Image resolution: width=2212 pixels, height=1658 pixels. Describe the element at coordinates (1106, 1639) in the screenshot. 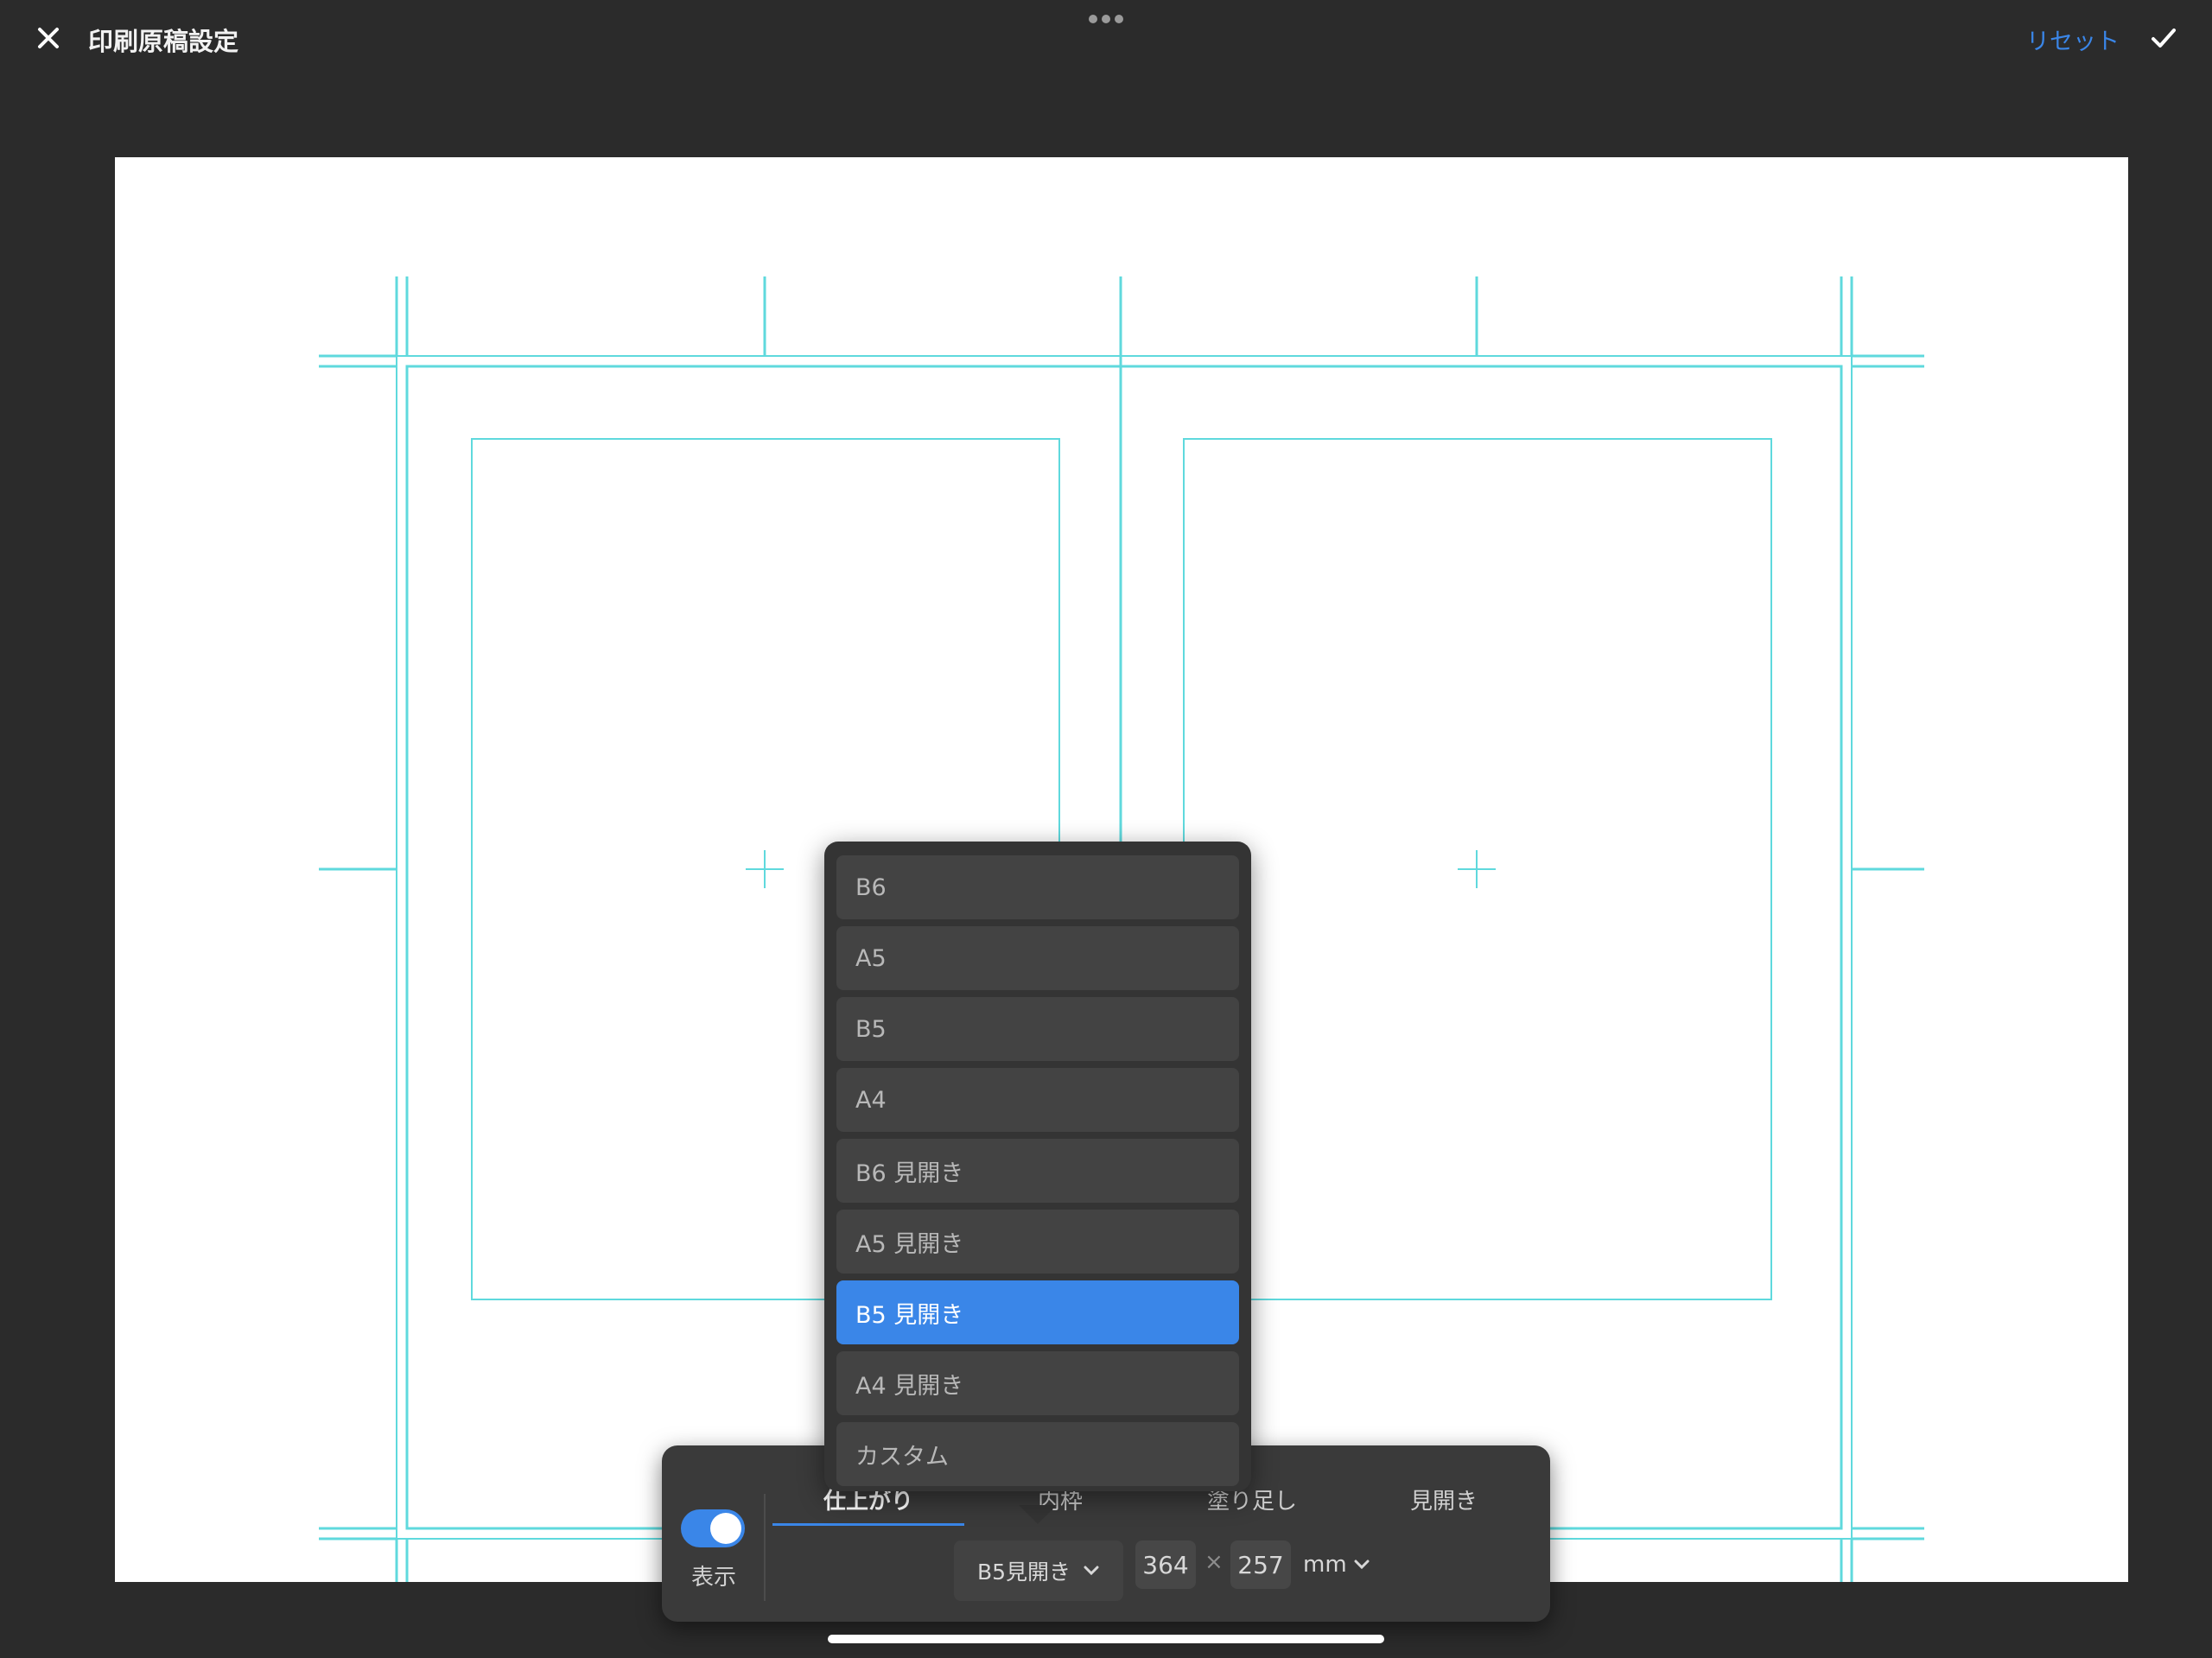

I see `home-indicator` at that location.